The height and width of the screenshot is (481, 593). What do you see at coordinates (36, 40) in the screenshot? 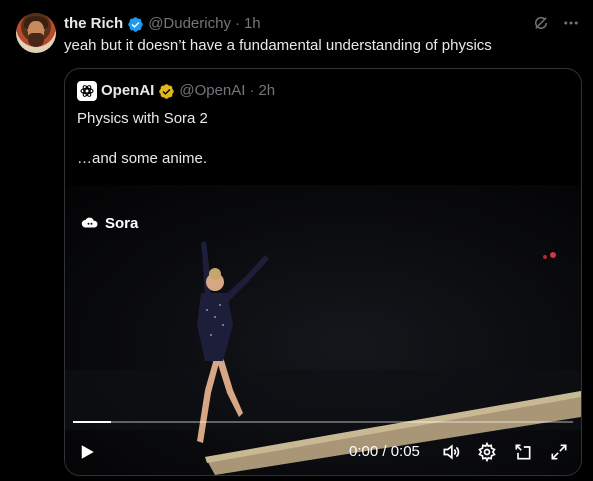
I see `avatar-beard` at bounding box center [36, 40].